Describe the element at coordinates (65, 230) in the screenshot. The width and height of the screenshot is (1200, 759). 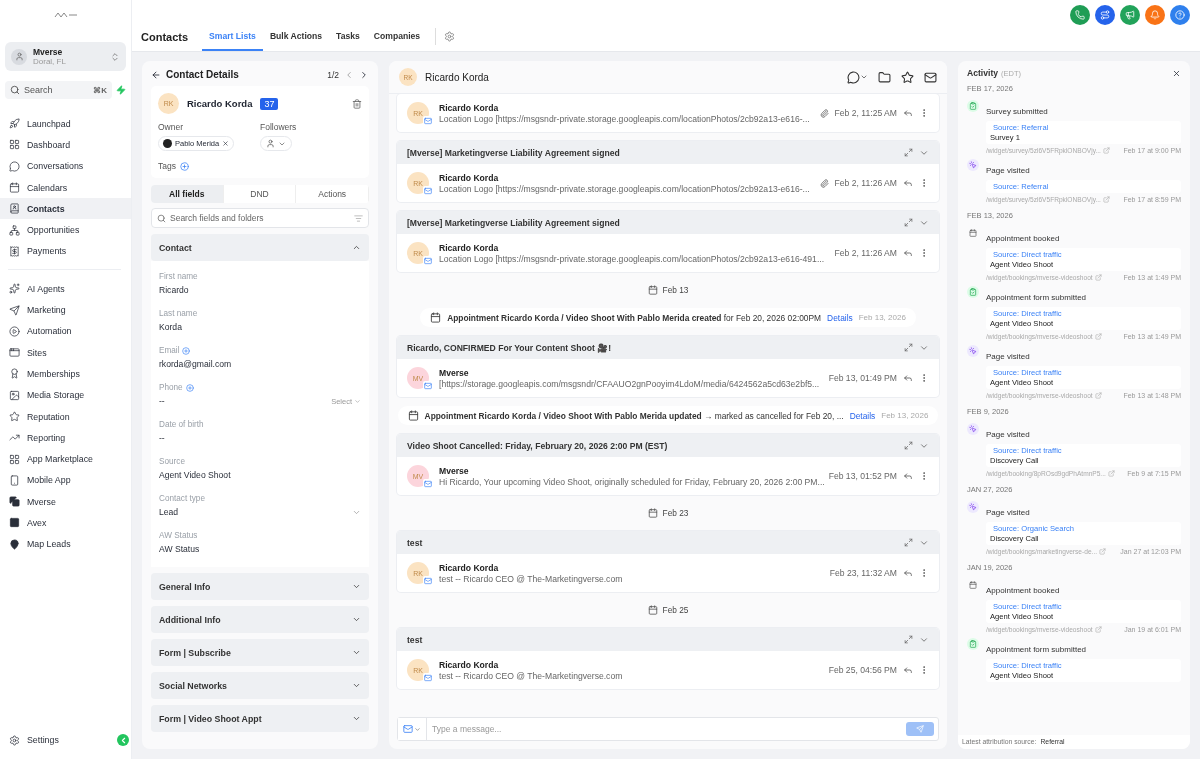
I see `nav-item: Opportunities` at that location.